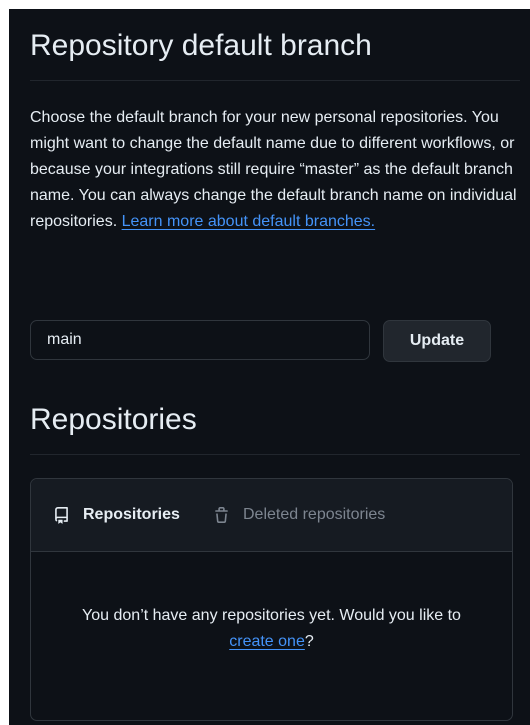  What do you see at coordinates (275, 454) in the screenshot?
I see `repositories-divider` at bounding box center [275, 454].